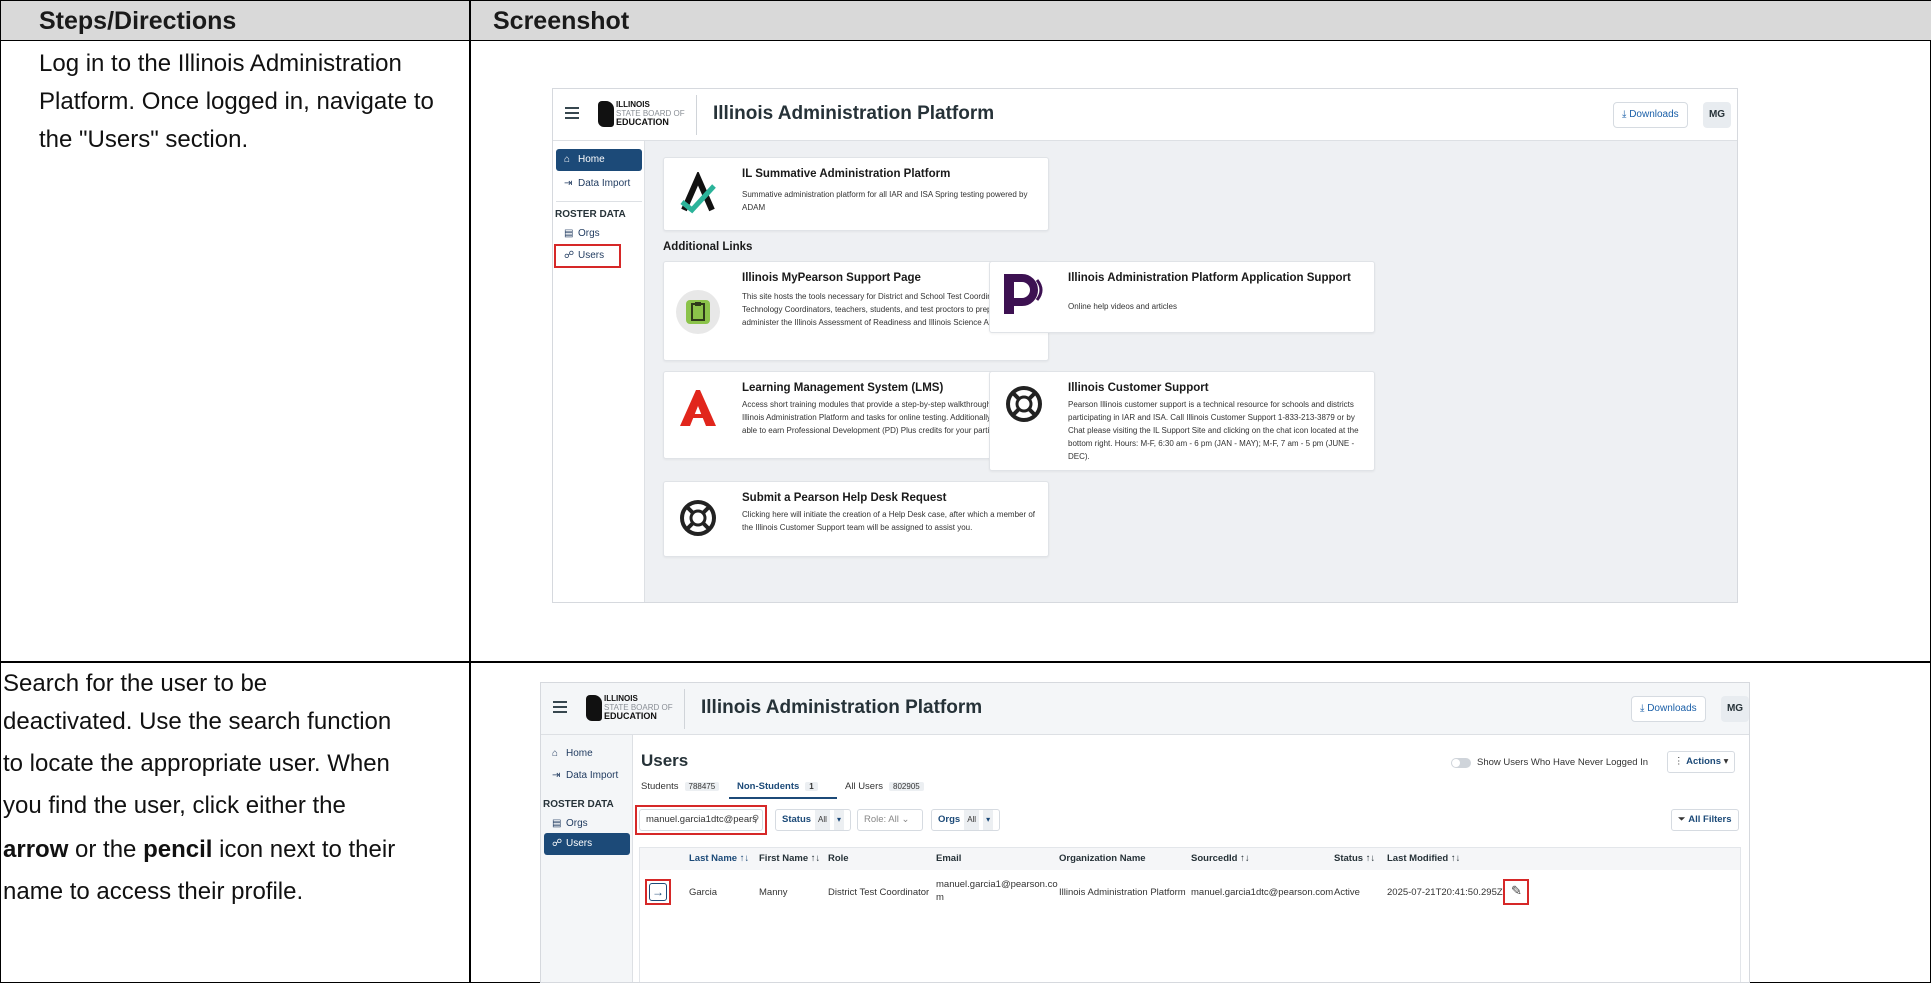 Image resolution: width=1931 pixels, height=983 pixels. What do you see at coordinates (972, 820) in the screenshot?
I see `orgs-filter-value: All` at bounding box center [972, 820].